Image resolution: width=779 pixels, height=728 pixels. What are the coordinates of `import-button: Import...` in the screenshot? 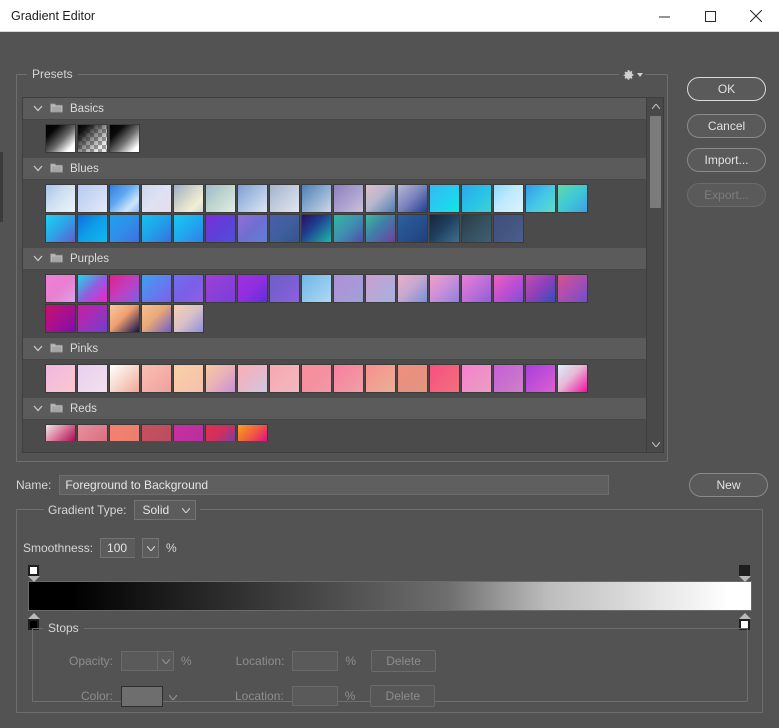 It's located at (726, 160).